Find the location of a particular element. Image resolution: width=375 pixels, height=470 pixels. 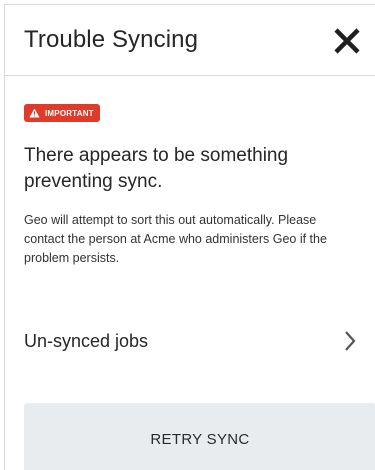

unsynced-jobs-row: Un-synced jobs is located at coordinates (190, 341).